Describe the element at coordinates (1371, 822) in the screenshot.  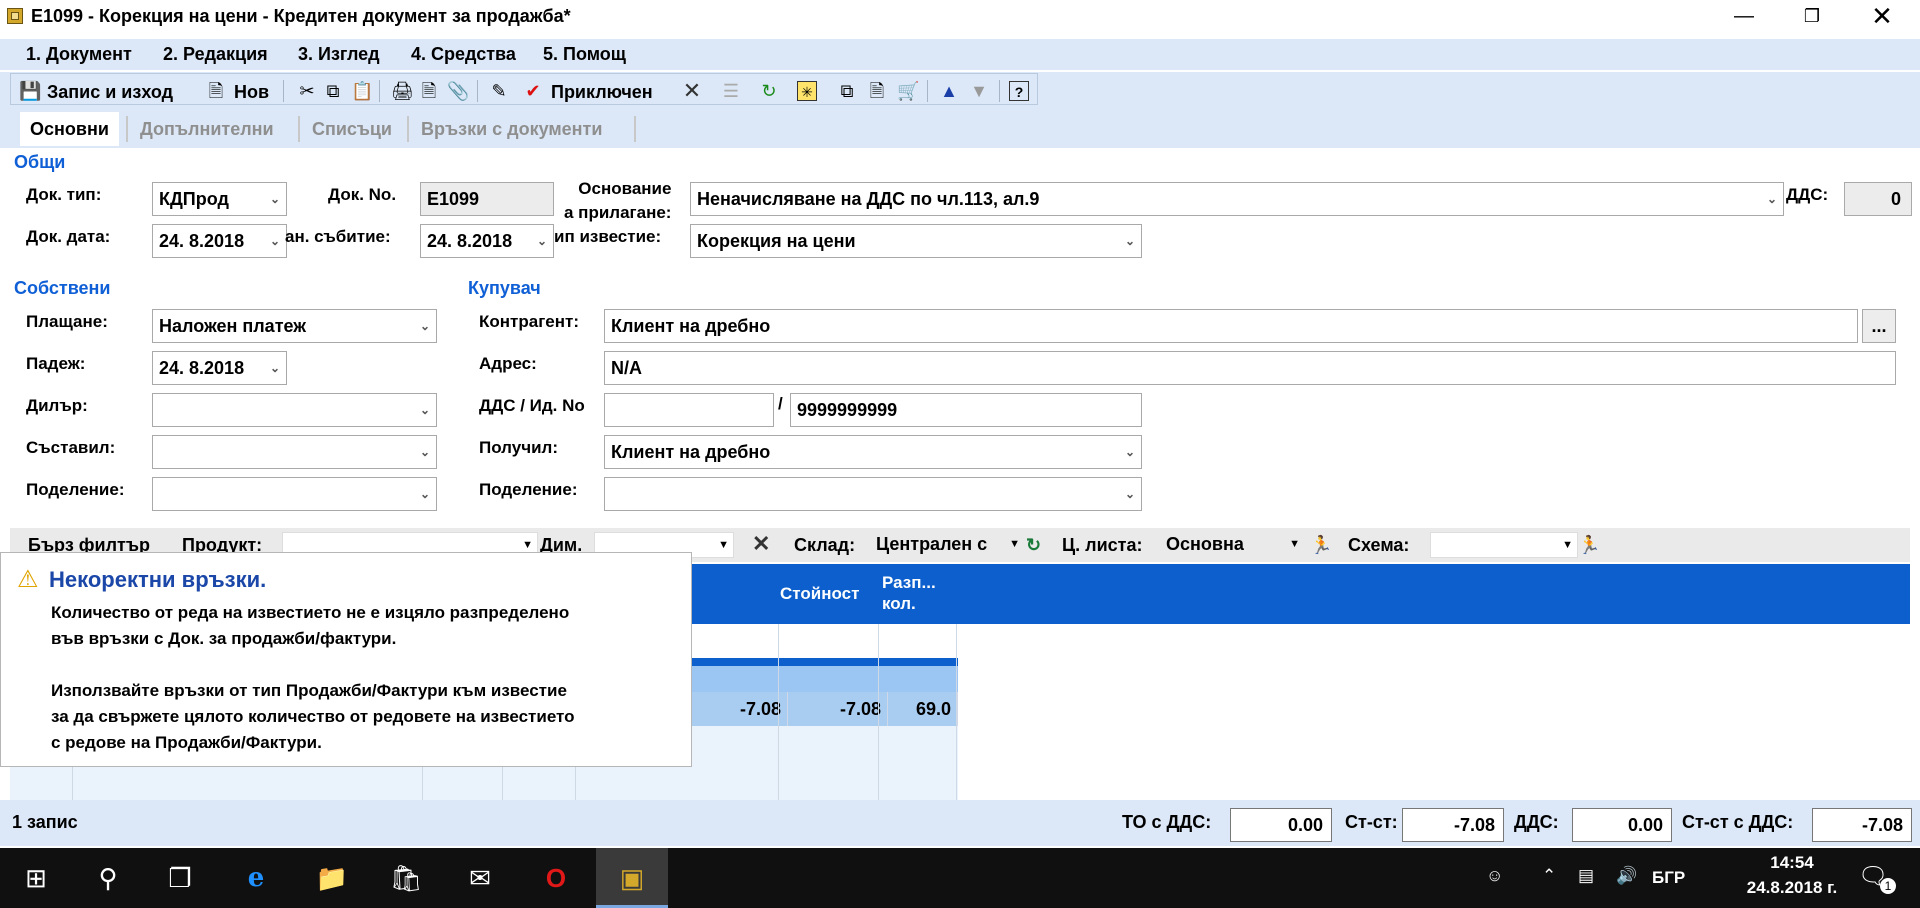
I see `cost-label: Ст-ст:` at that location.